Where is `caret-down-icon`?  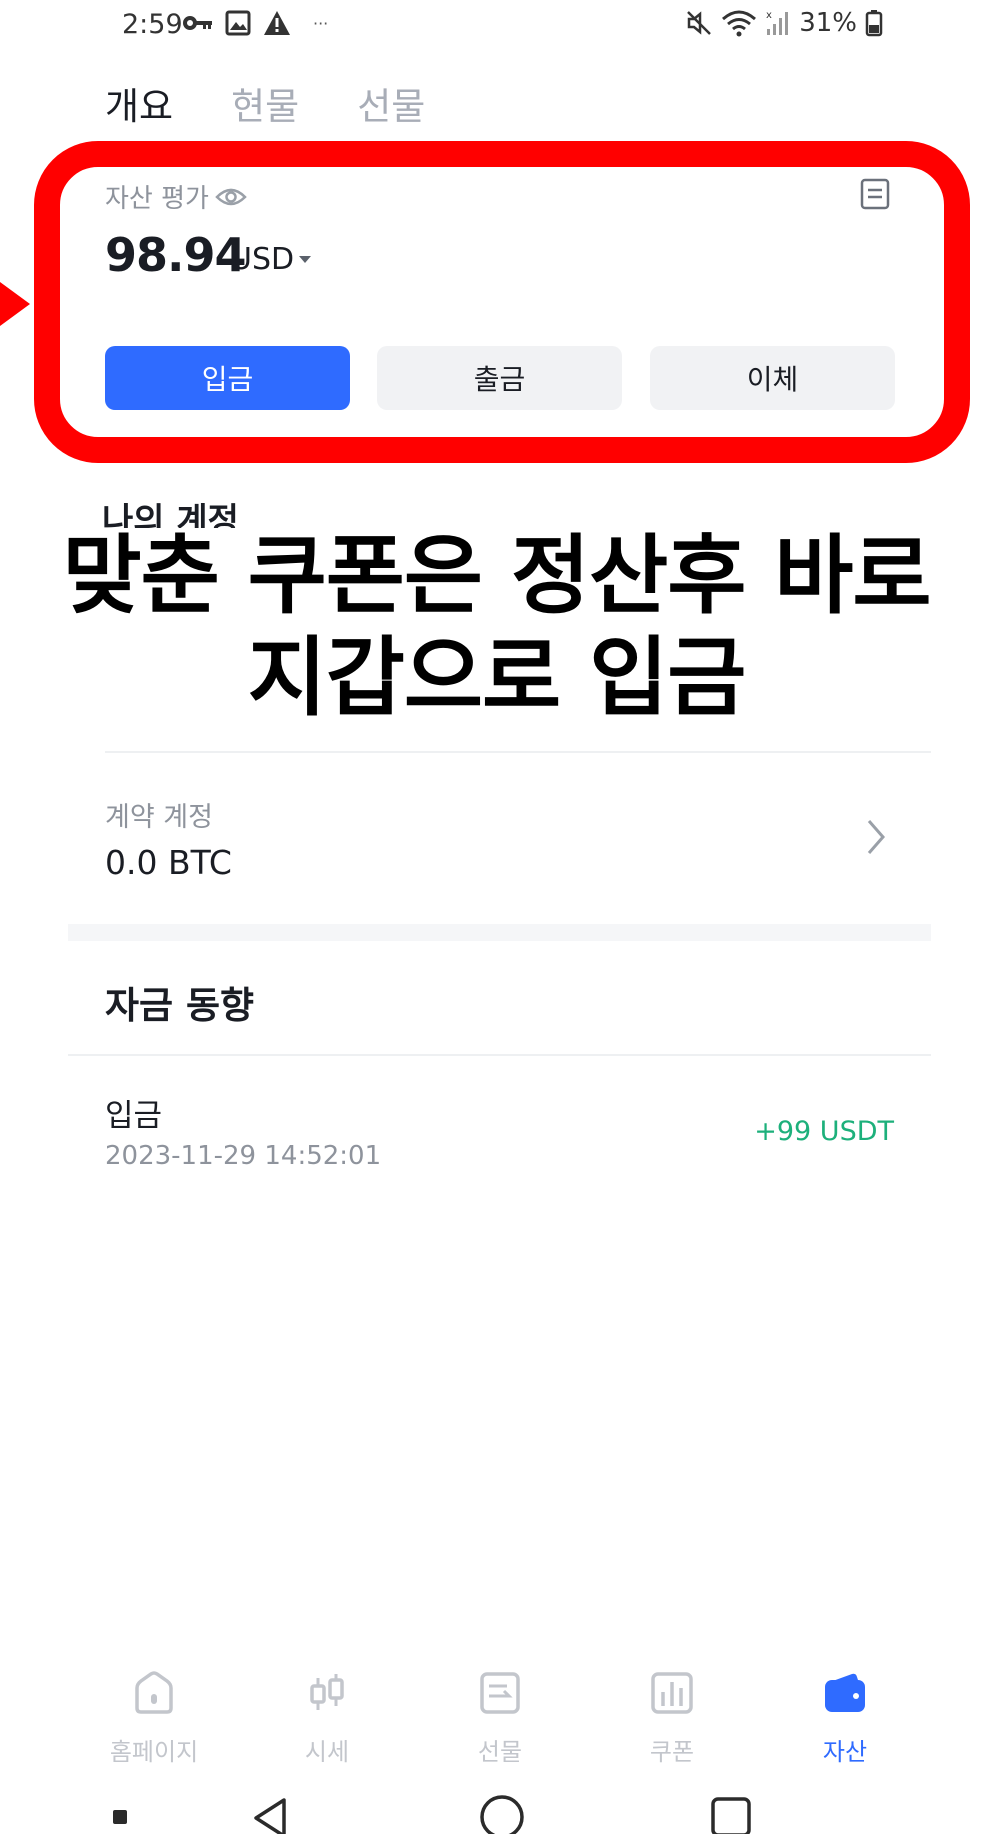 caret-down-icon is located at coordinates (305, 259).